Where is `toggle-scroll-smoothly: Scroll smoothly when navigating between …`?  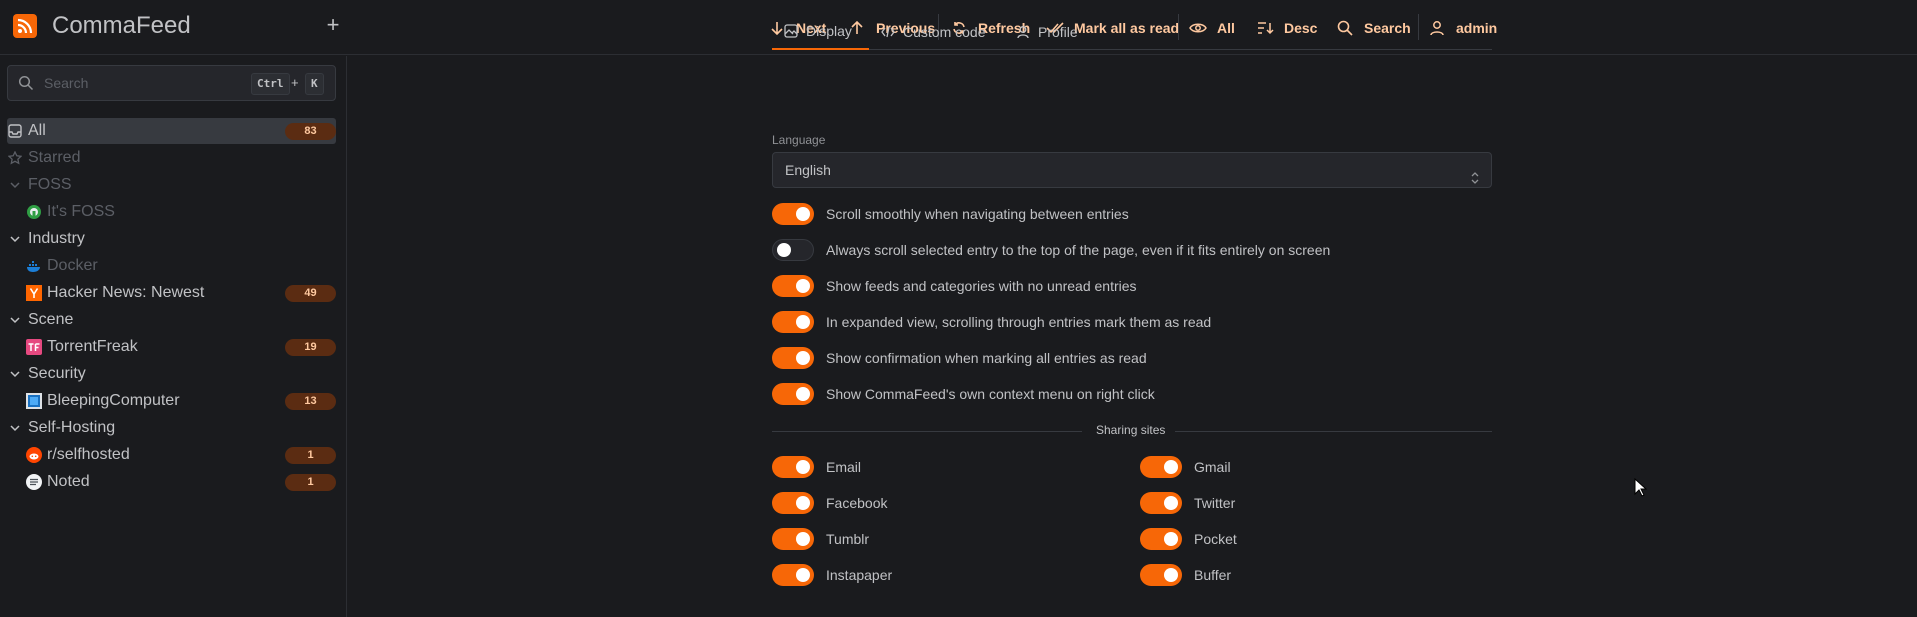
toggle-scroll-smoothly: Scroll smoothly when navigating between … is located at coordinates (950, 214).